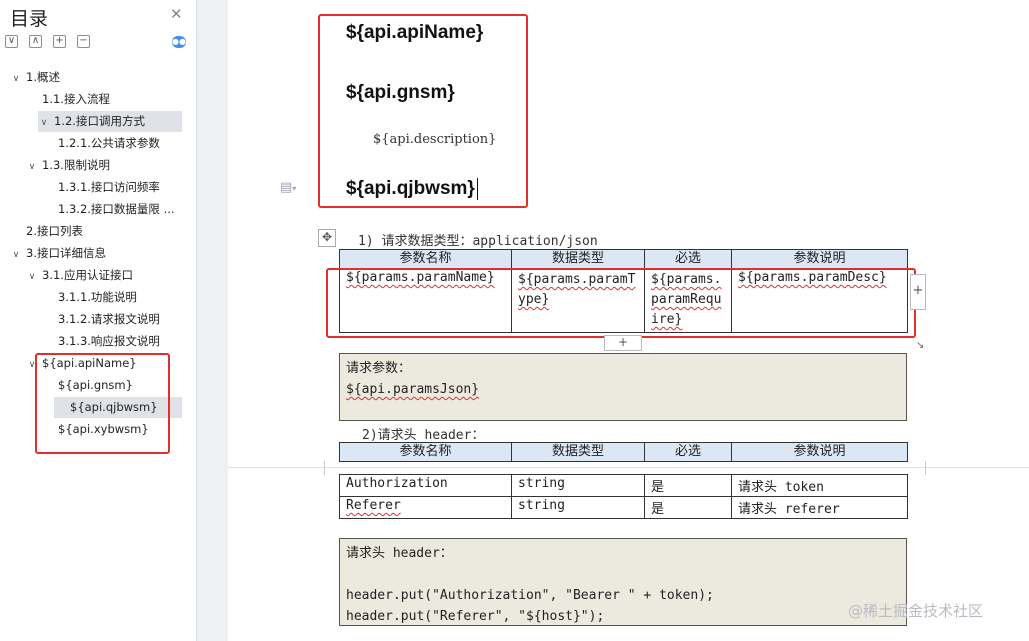  I want to click on add-column-icon: +, so click(918, 292).